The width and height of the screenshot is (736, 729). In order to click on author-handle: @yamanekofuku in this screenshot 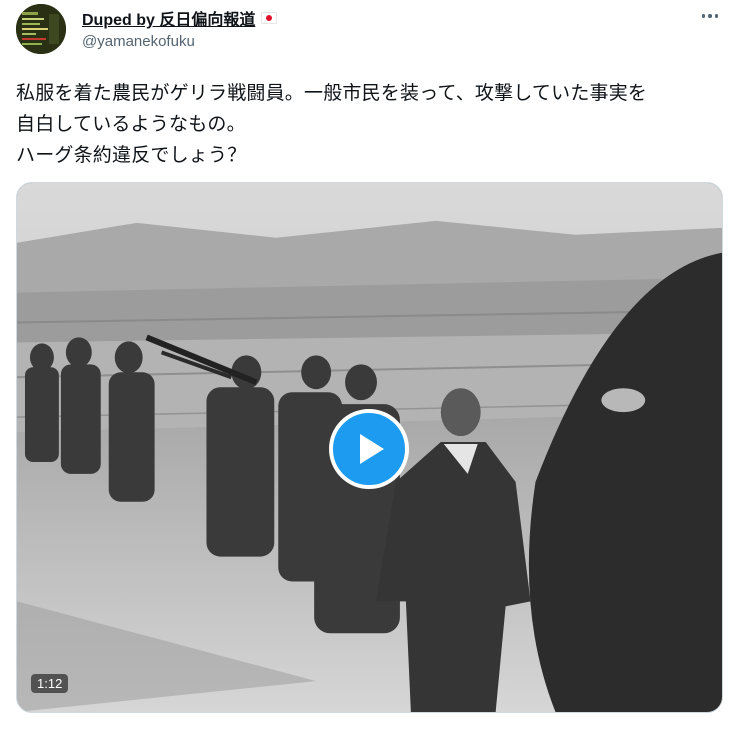, I will do `click(138, 41)`.